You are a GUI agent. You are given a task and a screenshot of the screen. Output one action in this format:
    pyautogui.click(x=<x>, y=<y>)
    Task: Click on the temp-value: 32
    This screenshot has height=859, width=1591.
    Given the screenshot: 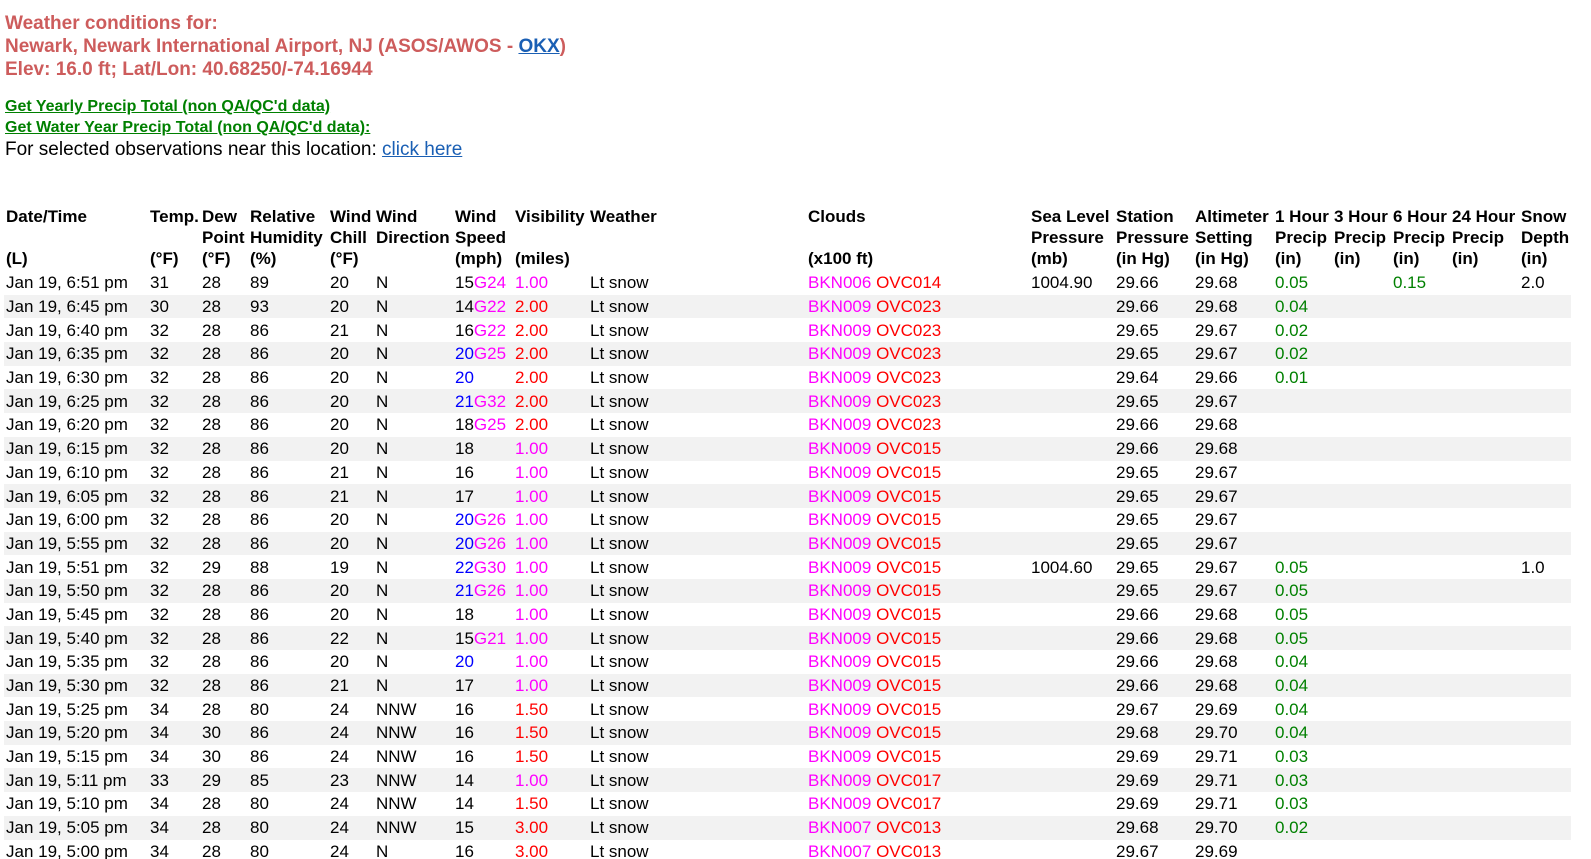 What is the action you would take?
    pyautogui.click(x=159, y=425)
    